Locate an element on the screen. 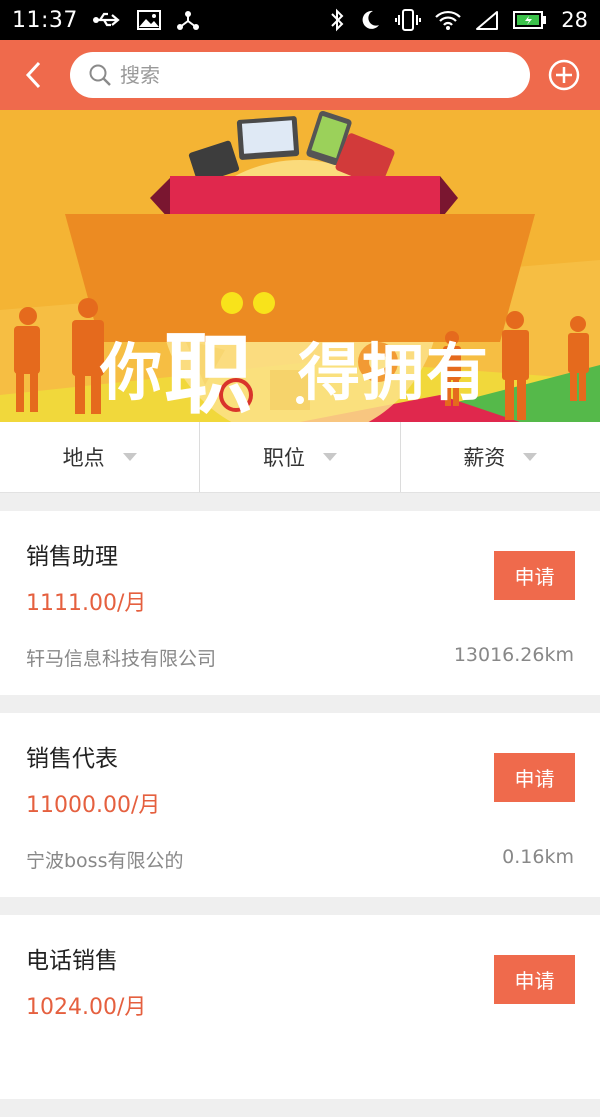 The image size is (600, 1117). add-button is located at coordinates (564, 75).